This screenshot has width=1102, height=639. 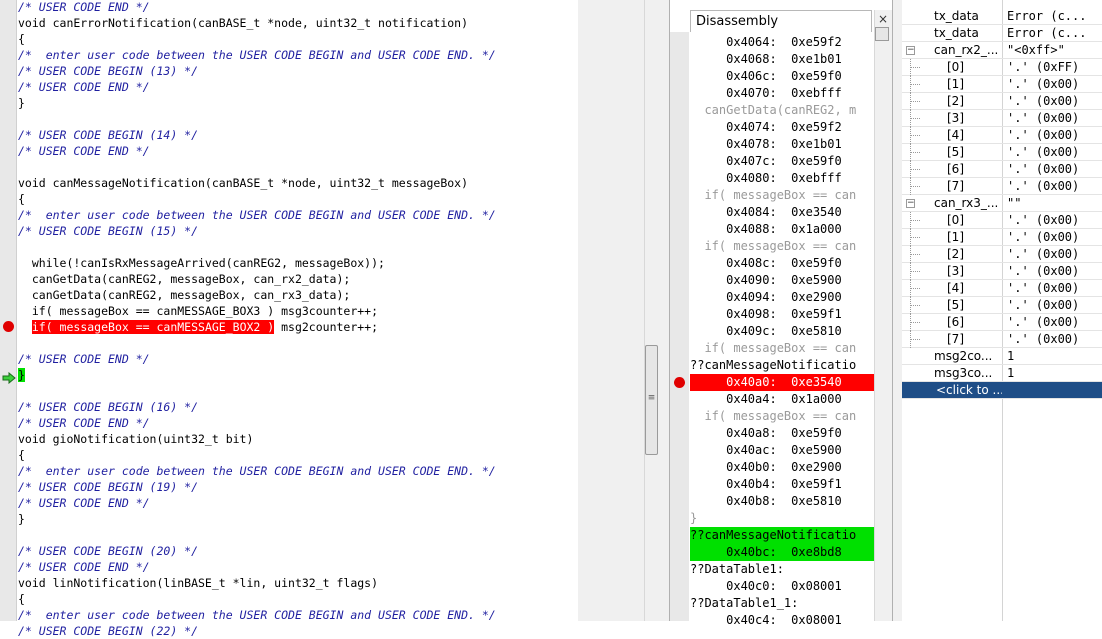 I want to click on code-line: void gioNotification(uint32_t bit), so click(x=135, y=439).